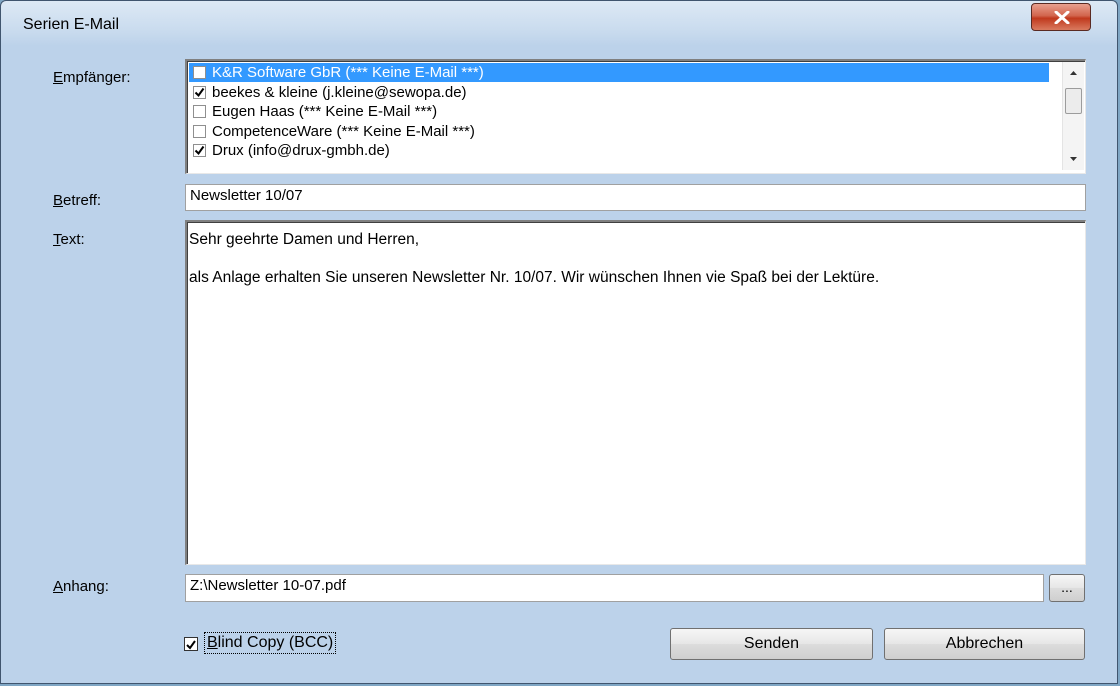  What do you see at coordinates (339, 92) in the screenshot?
I see `recipient-label: beekes & kleine (j.kleine@sewopa.de)` at bounding box center [339, 92].